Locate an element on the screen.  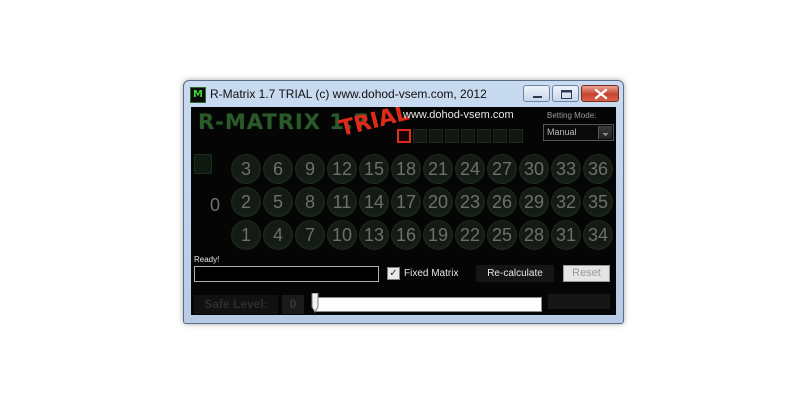
roulette-number: 27 is located at coordinates (502, 169).